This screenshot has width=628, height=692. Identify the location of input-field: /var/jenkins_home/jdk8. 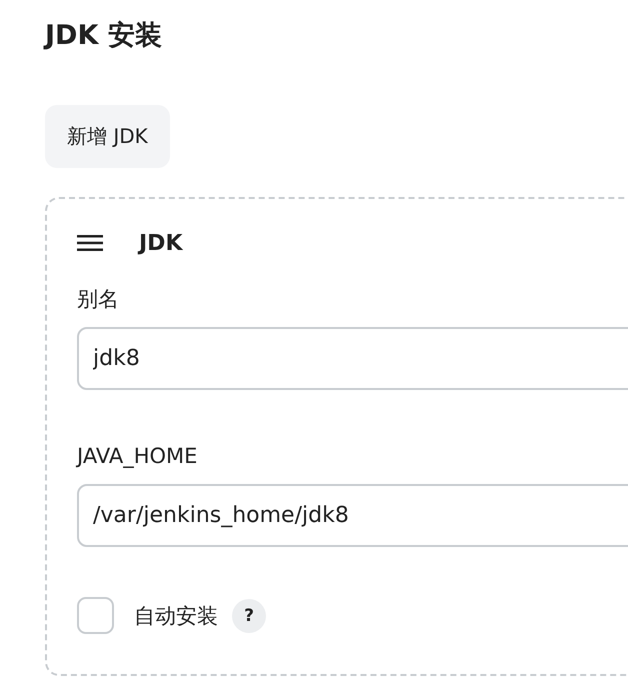
(352, 515).